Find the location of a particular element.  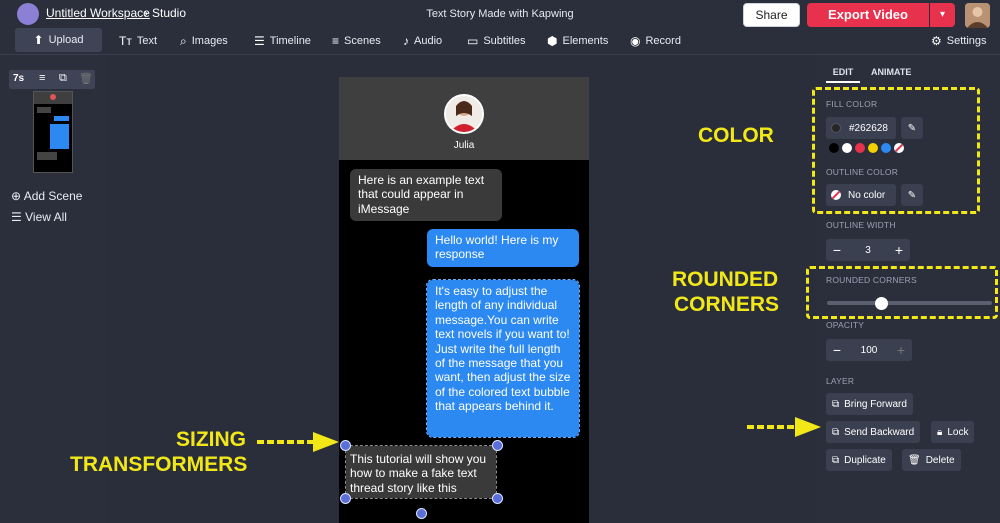

message-bubble-sent: Hello world! Here is my response is located at coordinates (503, 248).